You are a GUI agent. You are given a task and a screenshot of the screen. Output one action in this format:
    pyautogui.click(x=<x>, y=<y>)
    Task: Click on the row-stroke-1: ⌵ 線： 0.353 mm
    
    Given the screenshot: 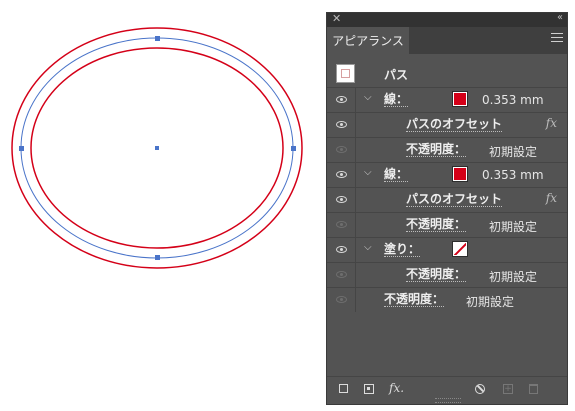 What is the action you would take?
    pyautogui.click(x=447, y=99)
    